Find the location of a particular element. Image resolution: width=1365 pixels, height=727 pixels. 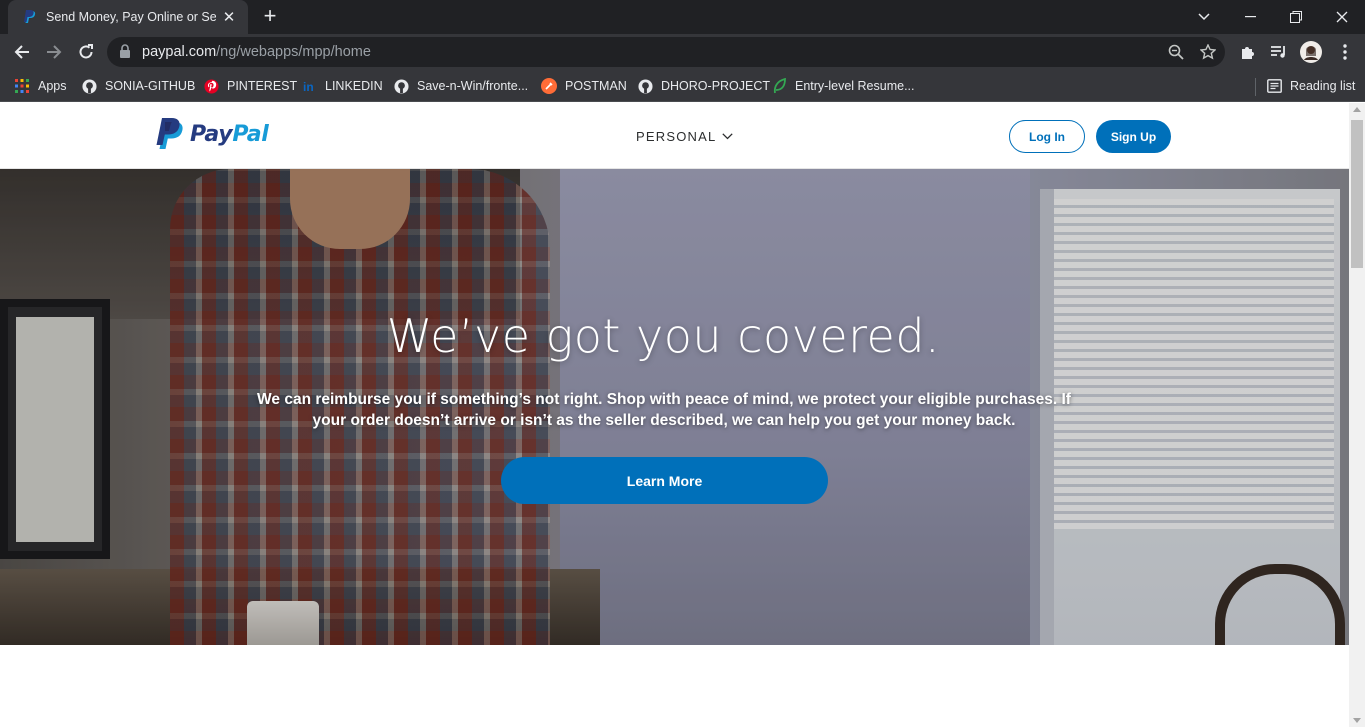

address-bar: paypal.com/ng/webapps/mpp/home is located at coordinates (666, 52).